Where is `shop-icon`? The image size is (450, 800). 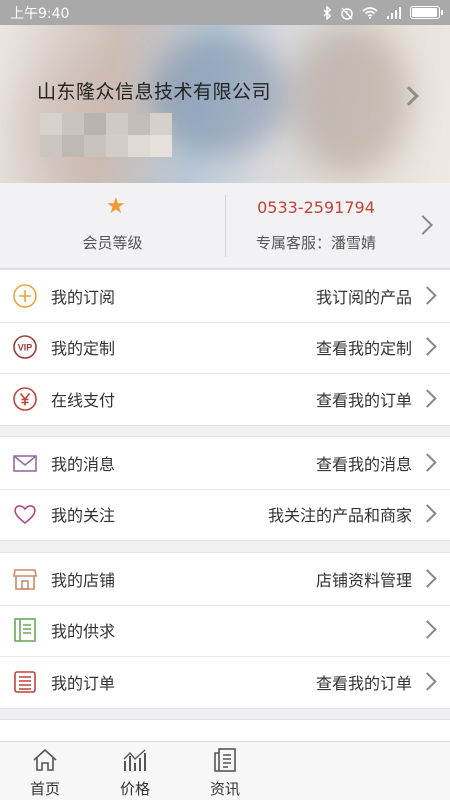
shop-icon is located at coordinates (25, 579).